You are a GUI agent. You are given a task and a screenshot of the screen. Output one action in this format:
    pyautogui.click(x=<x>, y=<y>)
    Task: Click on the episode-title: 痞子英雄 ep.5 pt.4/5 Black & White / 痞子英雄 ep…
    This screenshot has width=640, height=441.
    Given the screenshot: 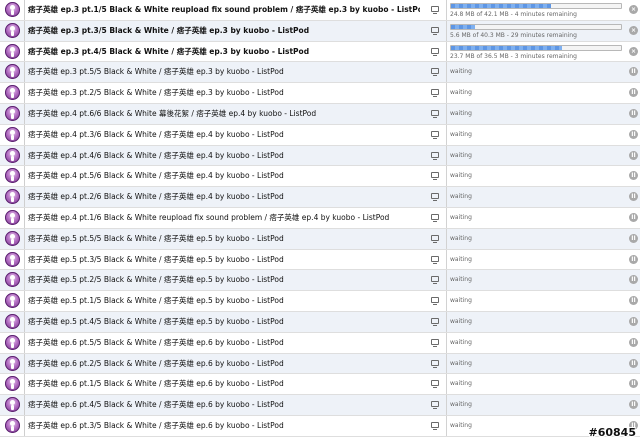 What is the action you would take?
    pyautogui.click(x=156, y=321)
    